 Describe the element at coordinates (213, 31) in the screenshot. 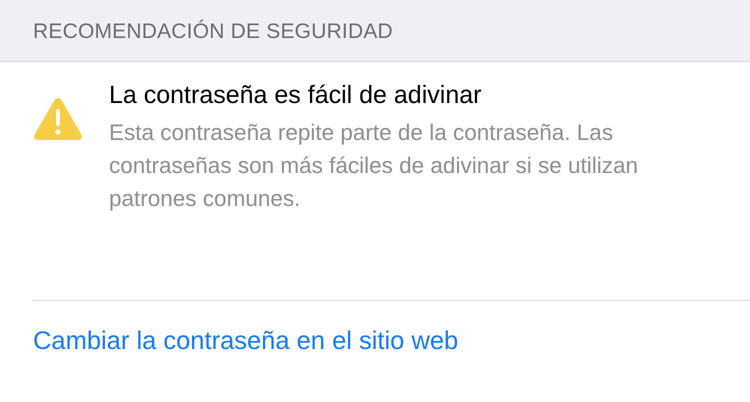

I see `section-header: RECOMENDACIÓN DE SEGURIDAD` at that location.